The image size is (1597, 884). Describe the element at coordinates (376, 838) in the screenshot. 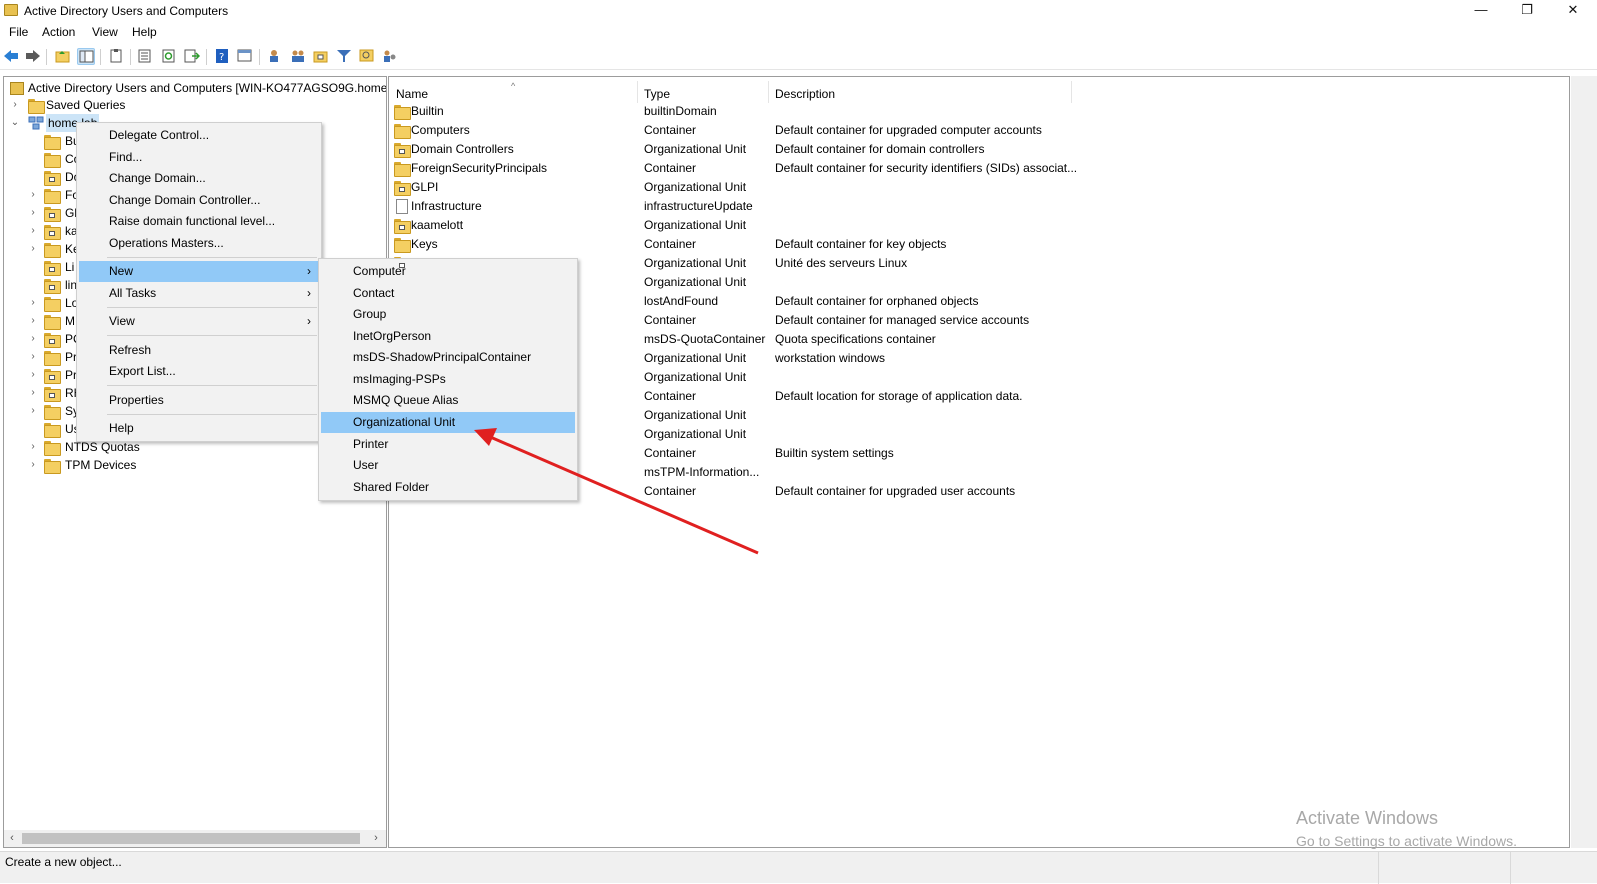

I see `scroll-right-icon: ›` at that location.